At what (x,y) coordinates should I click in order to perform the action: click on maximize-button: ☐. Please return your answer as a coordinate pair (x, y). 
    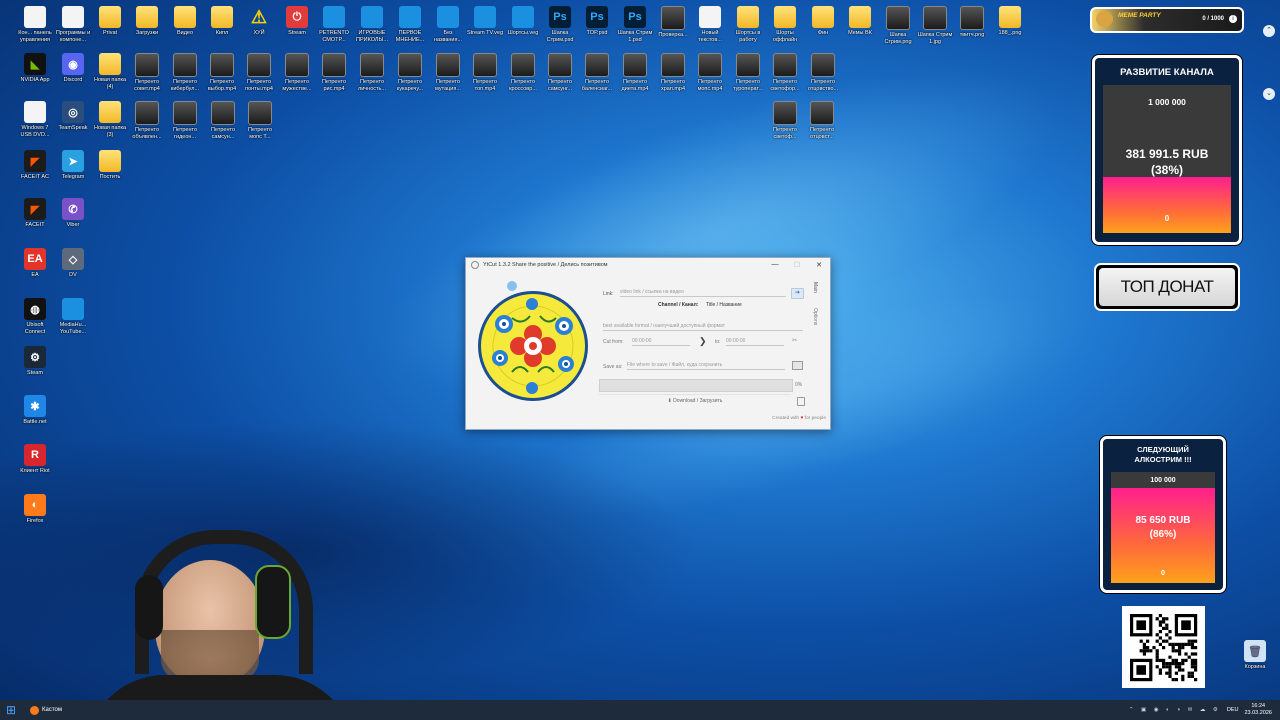
    Looking at the image, I should click on (797, 265).